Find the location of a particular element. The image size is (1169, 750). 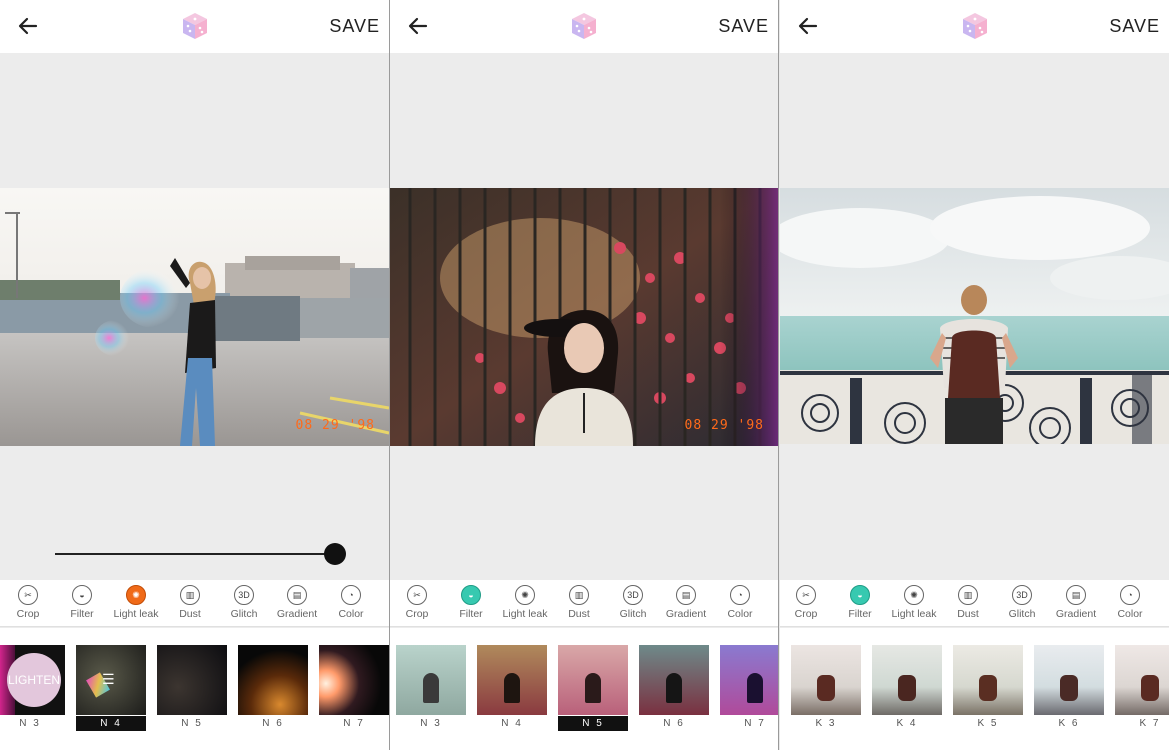

intensity-slider-knob is located at coordinates (335, 554).